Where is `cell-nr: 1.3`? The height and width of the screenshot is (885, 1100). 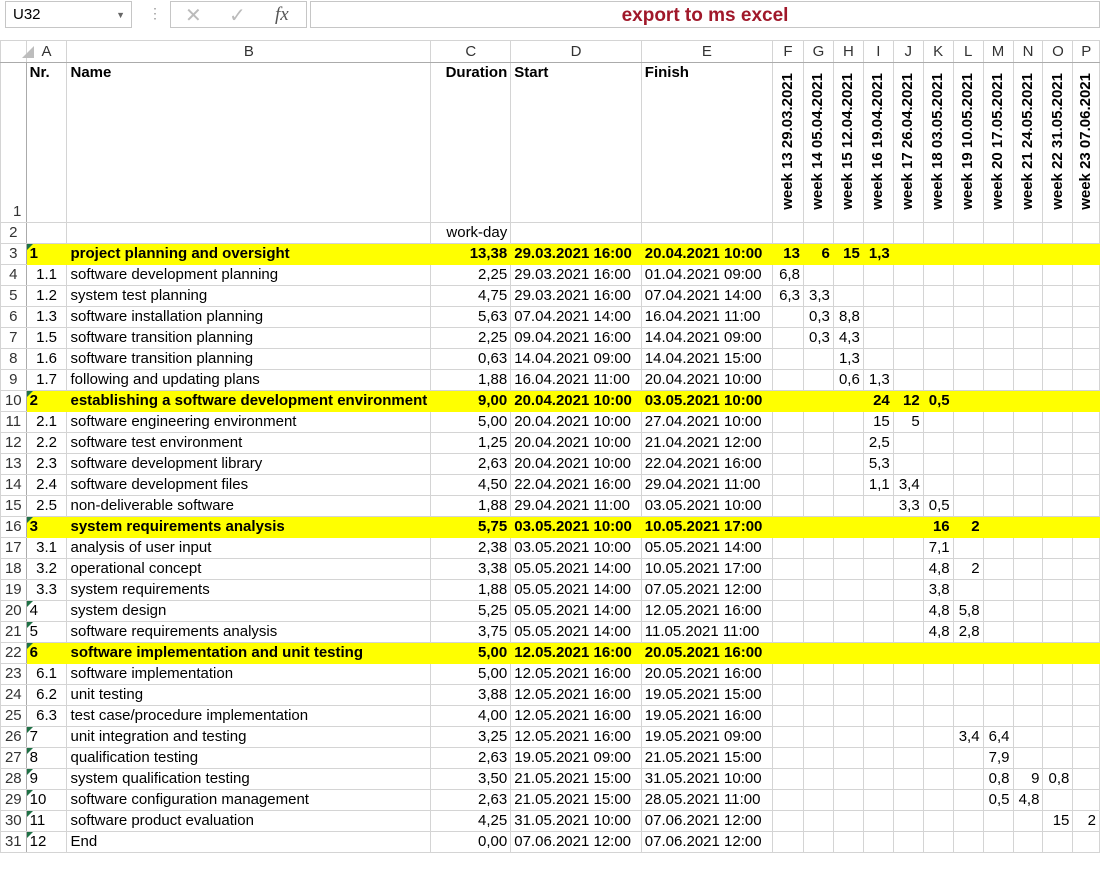 cell-nr: 1.3 is located at coordinates (46, 317).